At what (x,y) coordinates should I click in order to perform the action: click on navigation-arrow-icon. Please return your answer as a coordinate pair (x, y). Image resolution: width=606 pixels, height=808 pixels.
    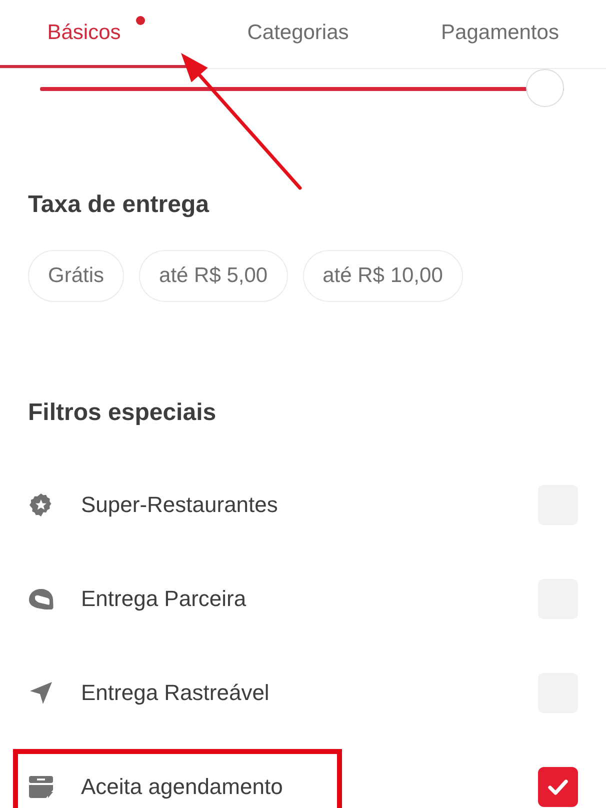
    Looking at the image, I should click on (41, 693).